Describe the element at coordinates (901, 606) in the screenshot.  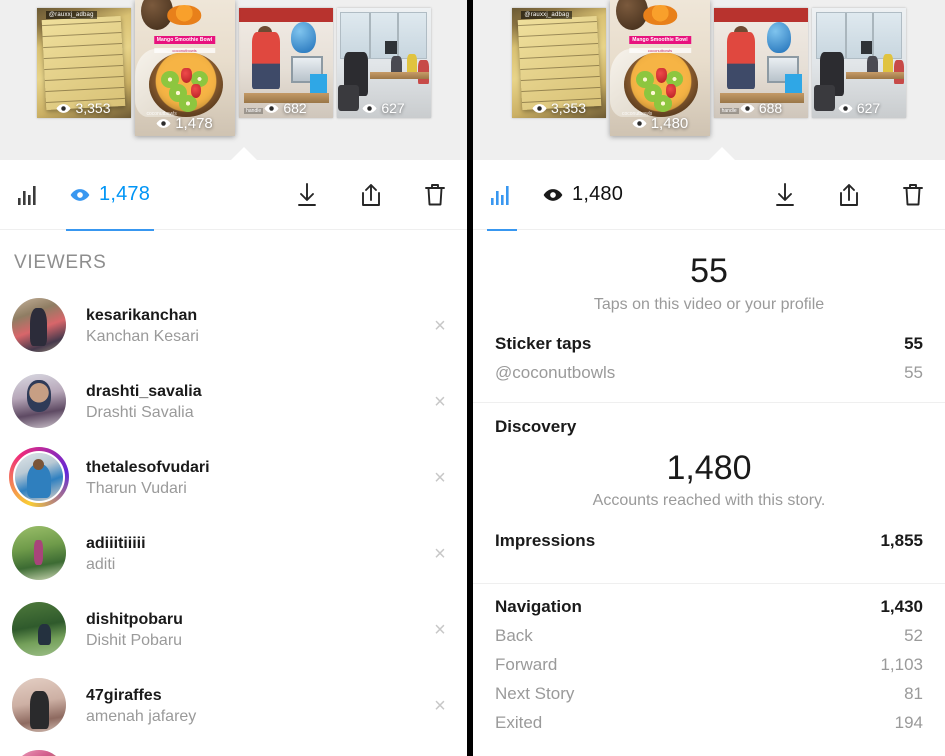
I see `stat-value: 1,430` at that location.